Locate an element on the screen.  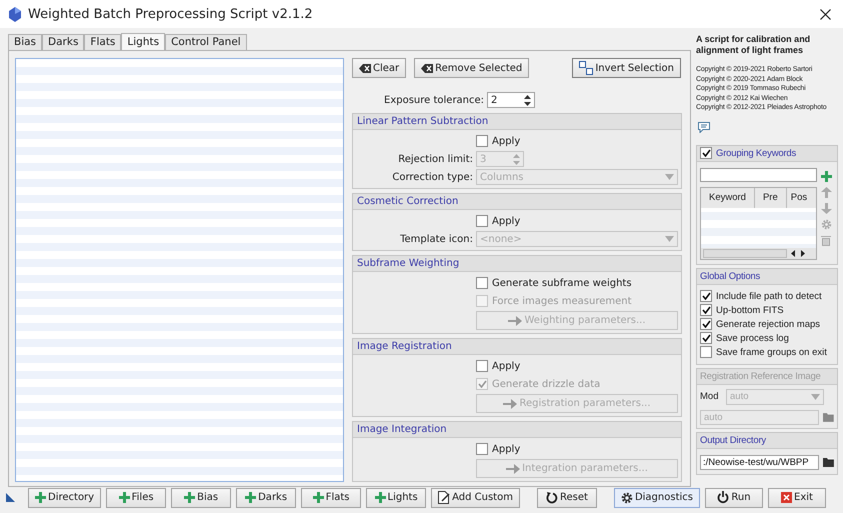
horizontal-scrollbar is located at coordinates (758, 253).